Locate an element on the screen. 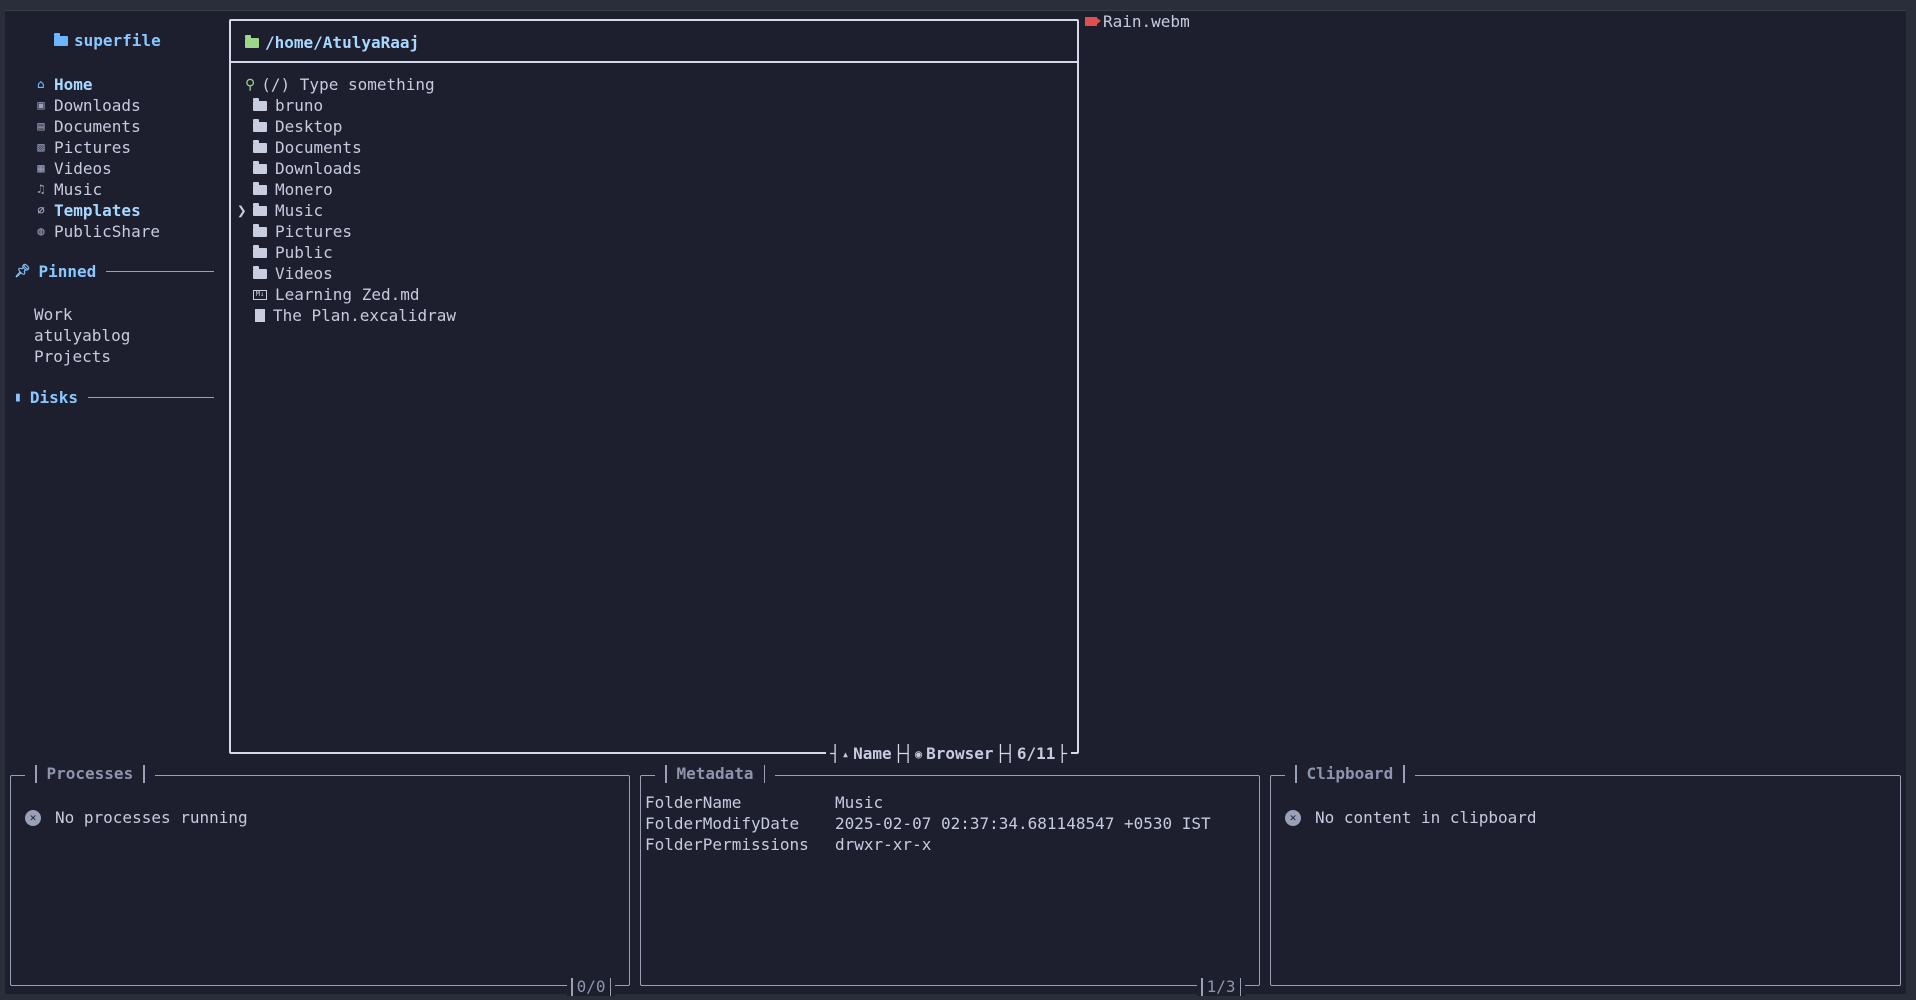 Image resolution: width=1916 pixels, height=1000 pixels. search-icon: ⚲ is located at coordinates (250, 84).